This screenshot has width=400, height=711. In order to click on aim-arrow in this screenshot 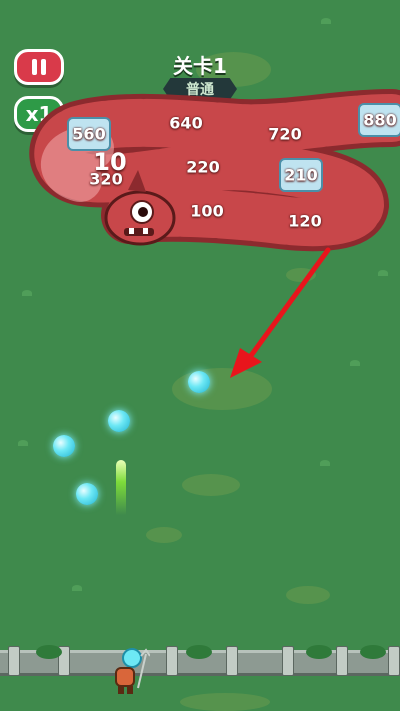, I will do `click(280, 312)`.